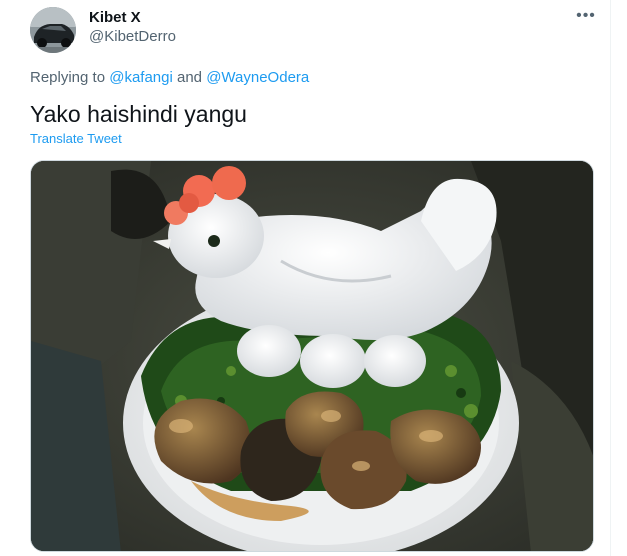  I want to click on avatar-car-photo, so click(53, 30).